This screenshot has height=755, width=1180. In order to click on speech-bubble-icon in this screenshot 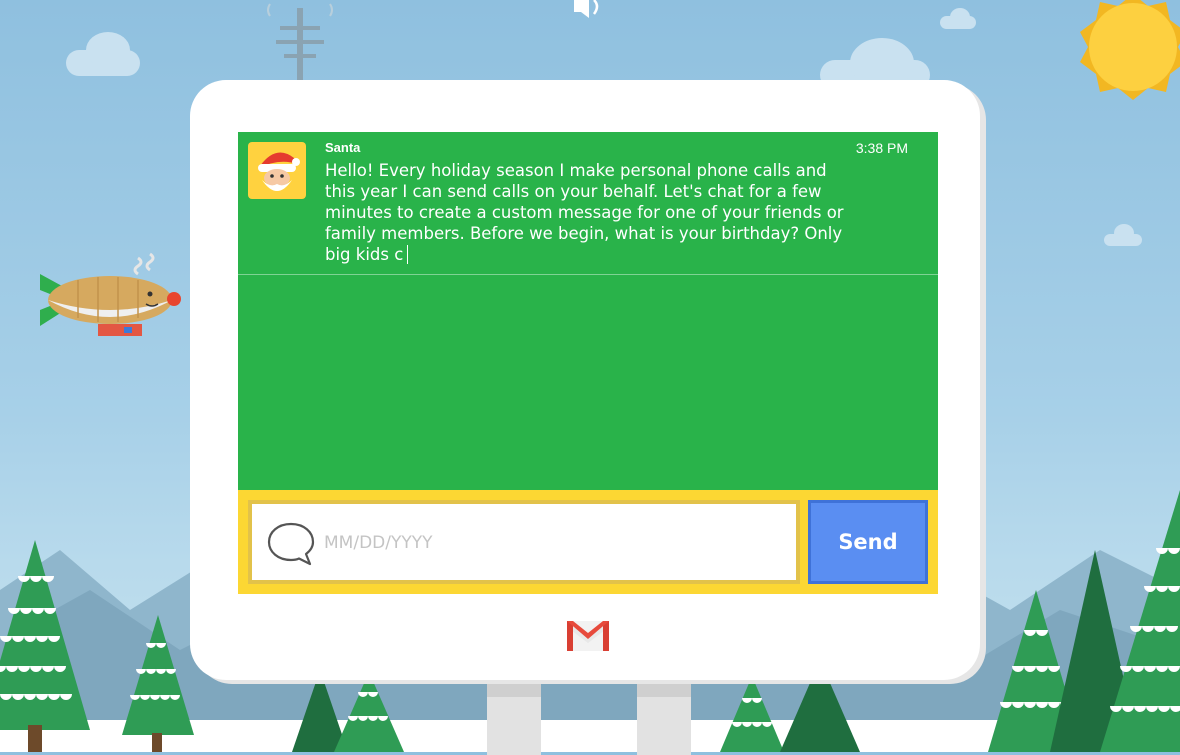, I will do `click(291, 544)`.